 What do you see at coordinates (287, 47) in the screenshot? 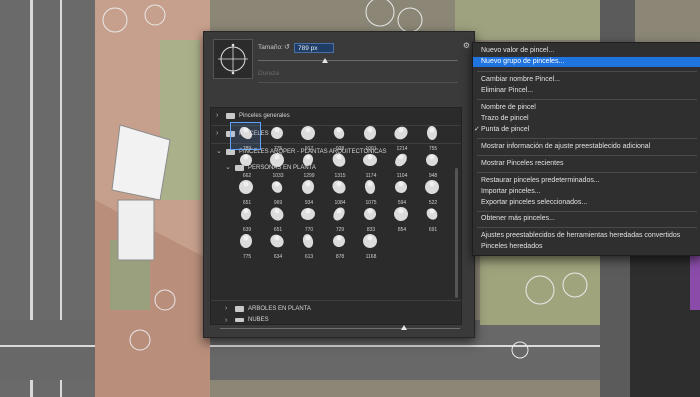
I see `reset-size-icon: ↺` at bounding box center [287, 47].